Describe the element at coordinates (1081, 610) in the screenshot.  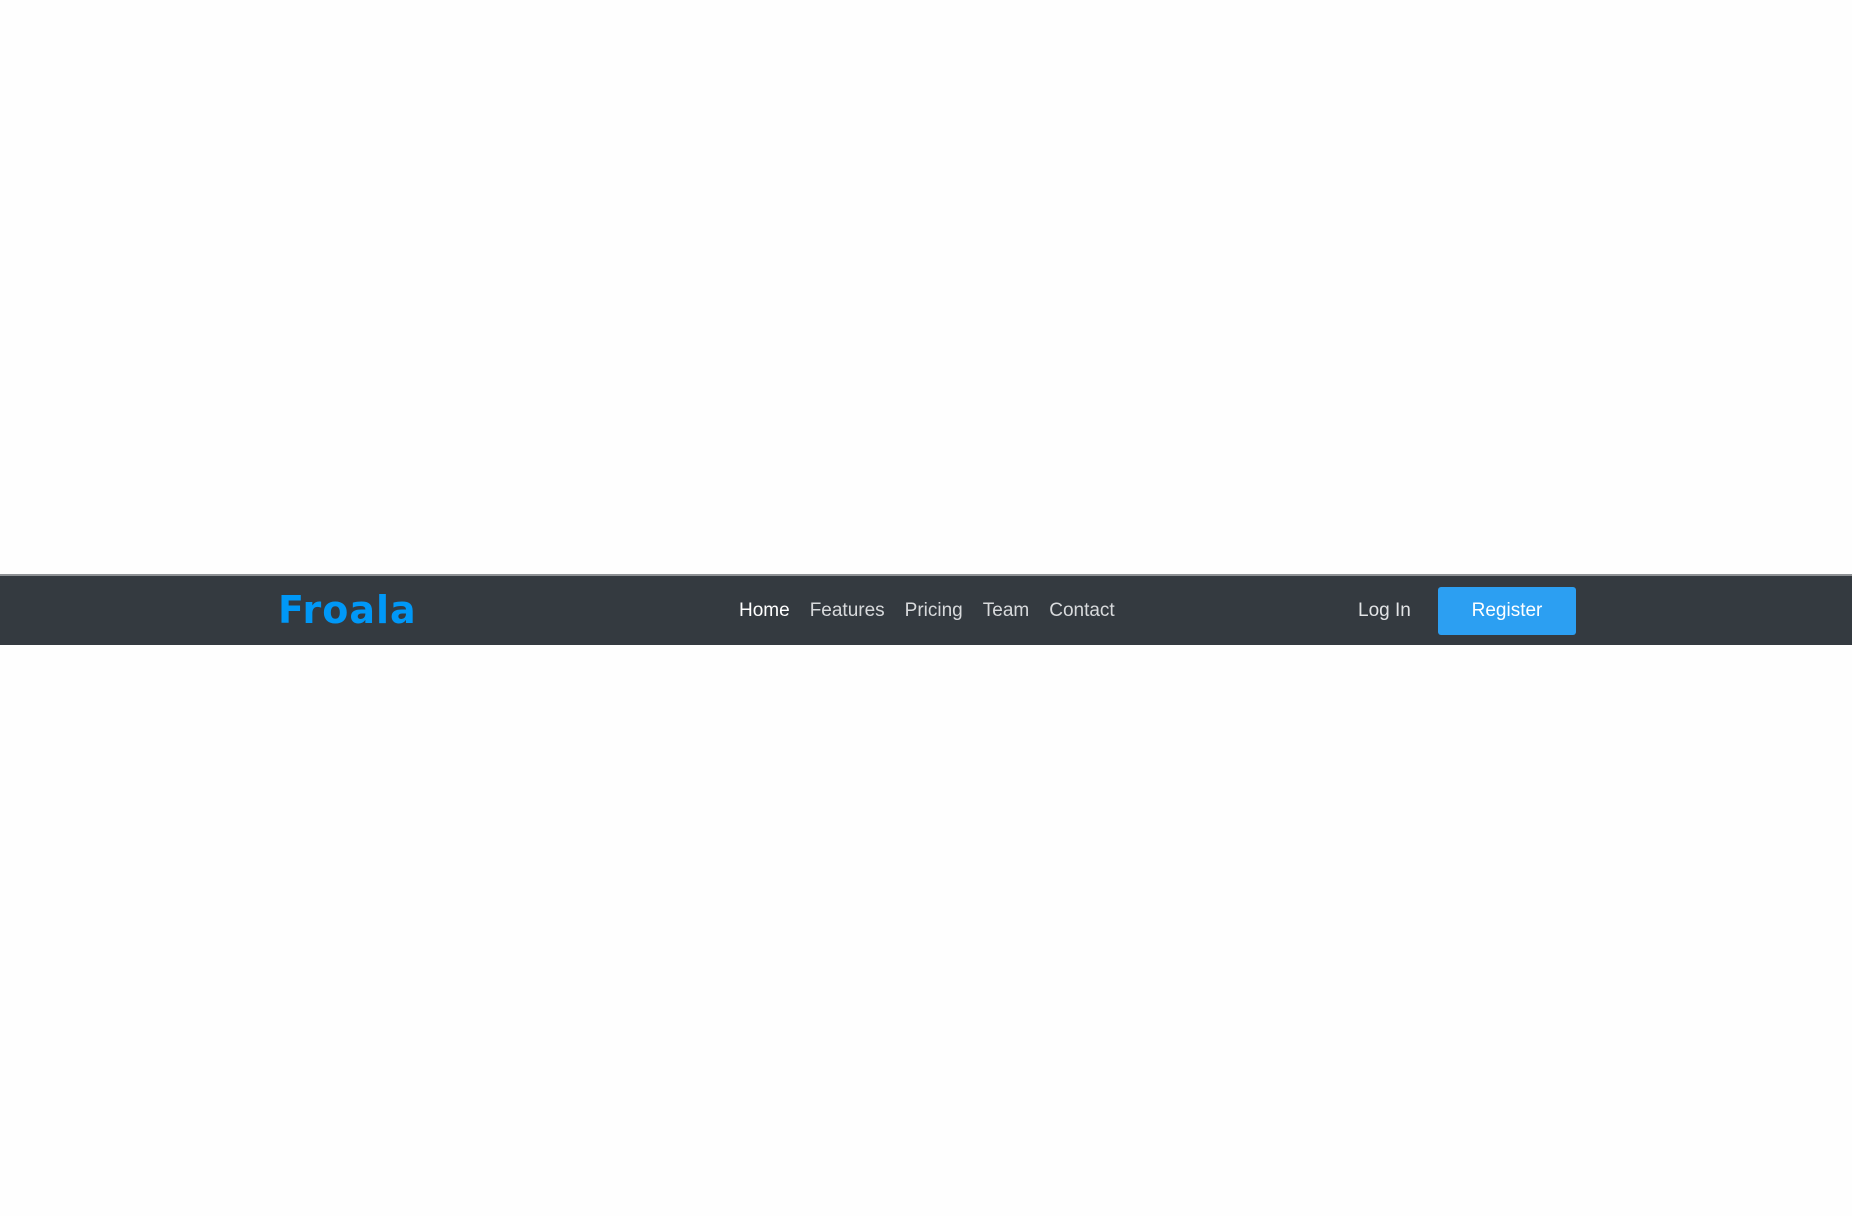
I see `nav-item-contact: Contact` at that location.